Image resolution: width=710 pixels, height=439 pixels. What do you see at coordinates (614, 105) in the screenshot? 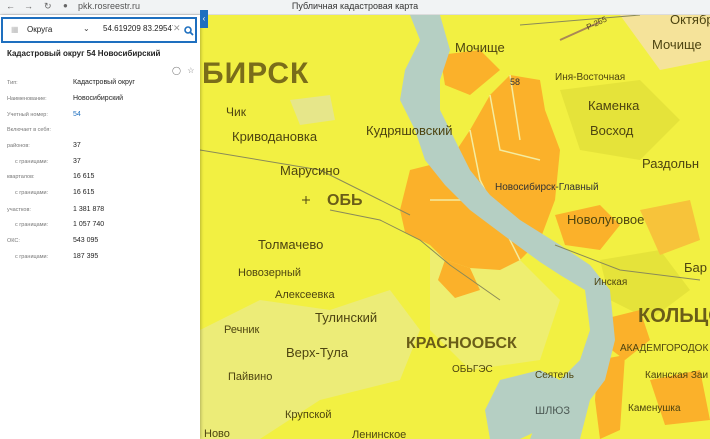
I see `label-kamenka: Каменка` at bounding box center [614, 105].